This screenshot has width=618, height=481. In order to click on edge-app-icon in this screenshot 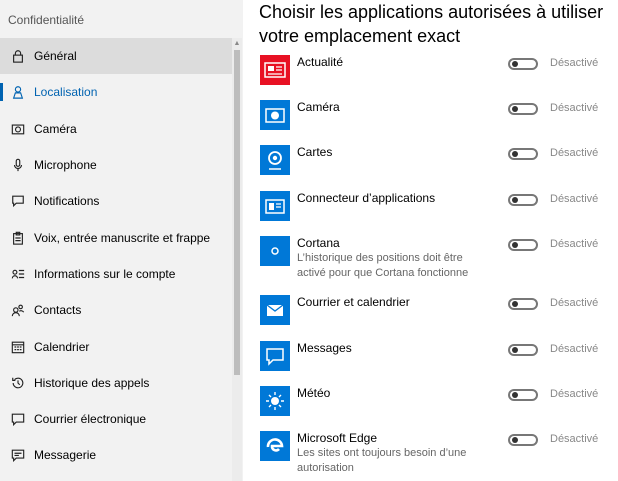, I will do `click(275, 446)`.